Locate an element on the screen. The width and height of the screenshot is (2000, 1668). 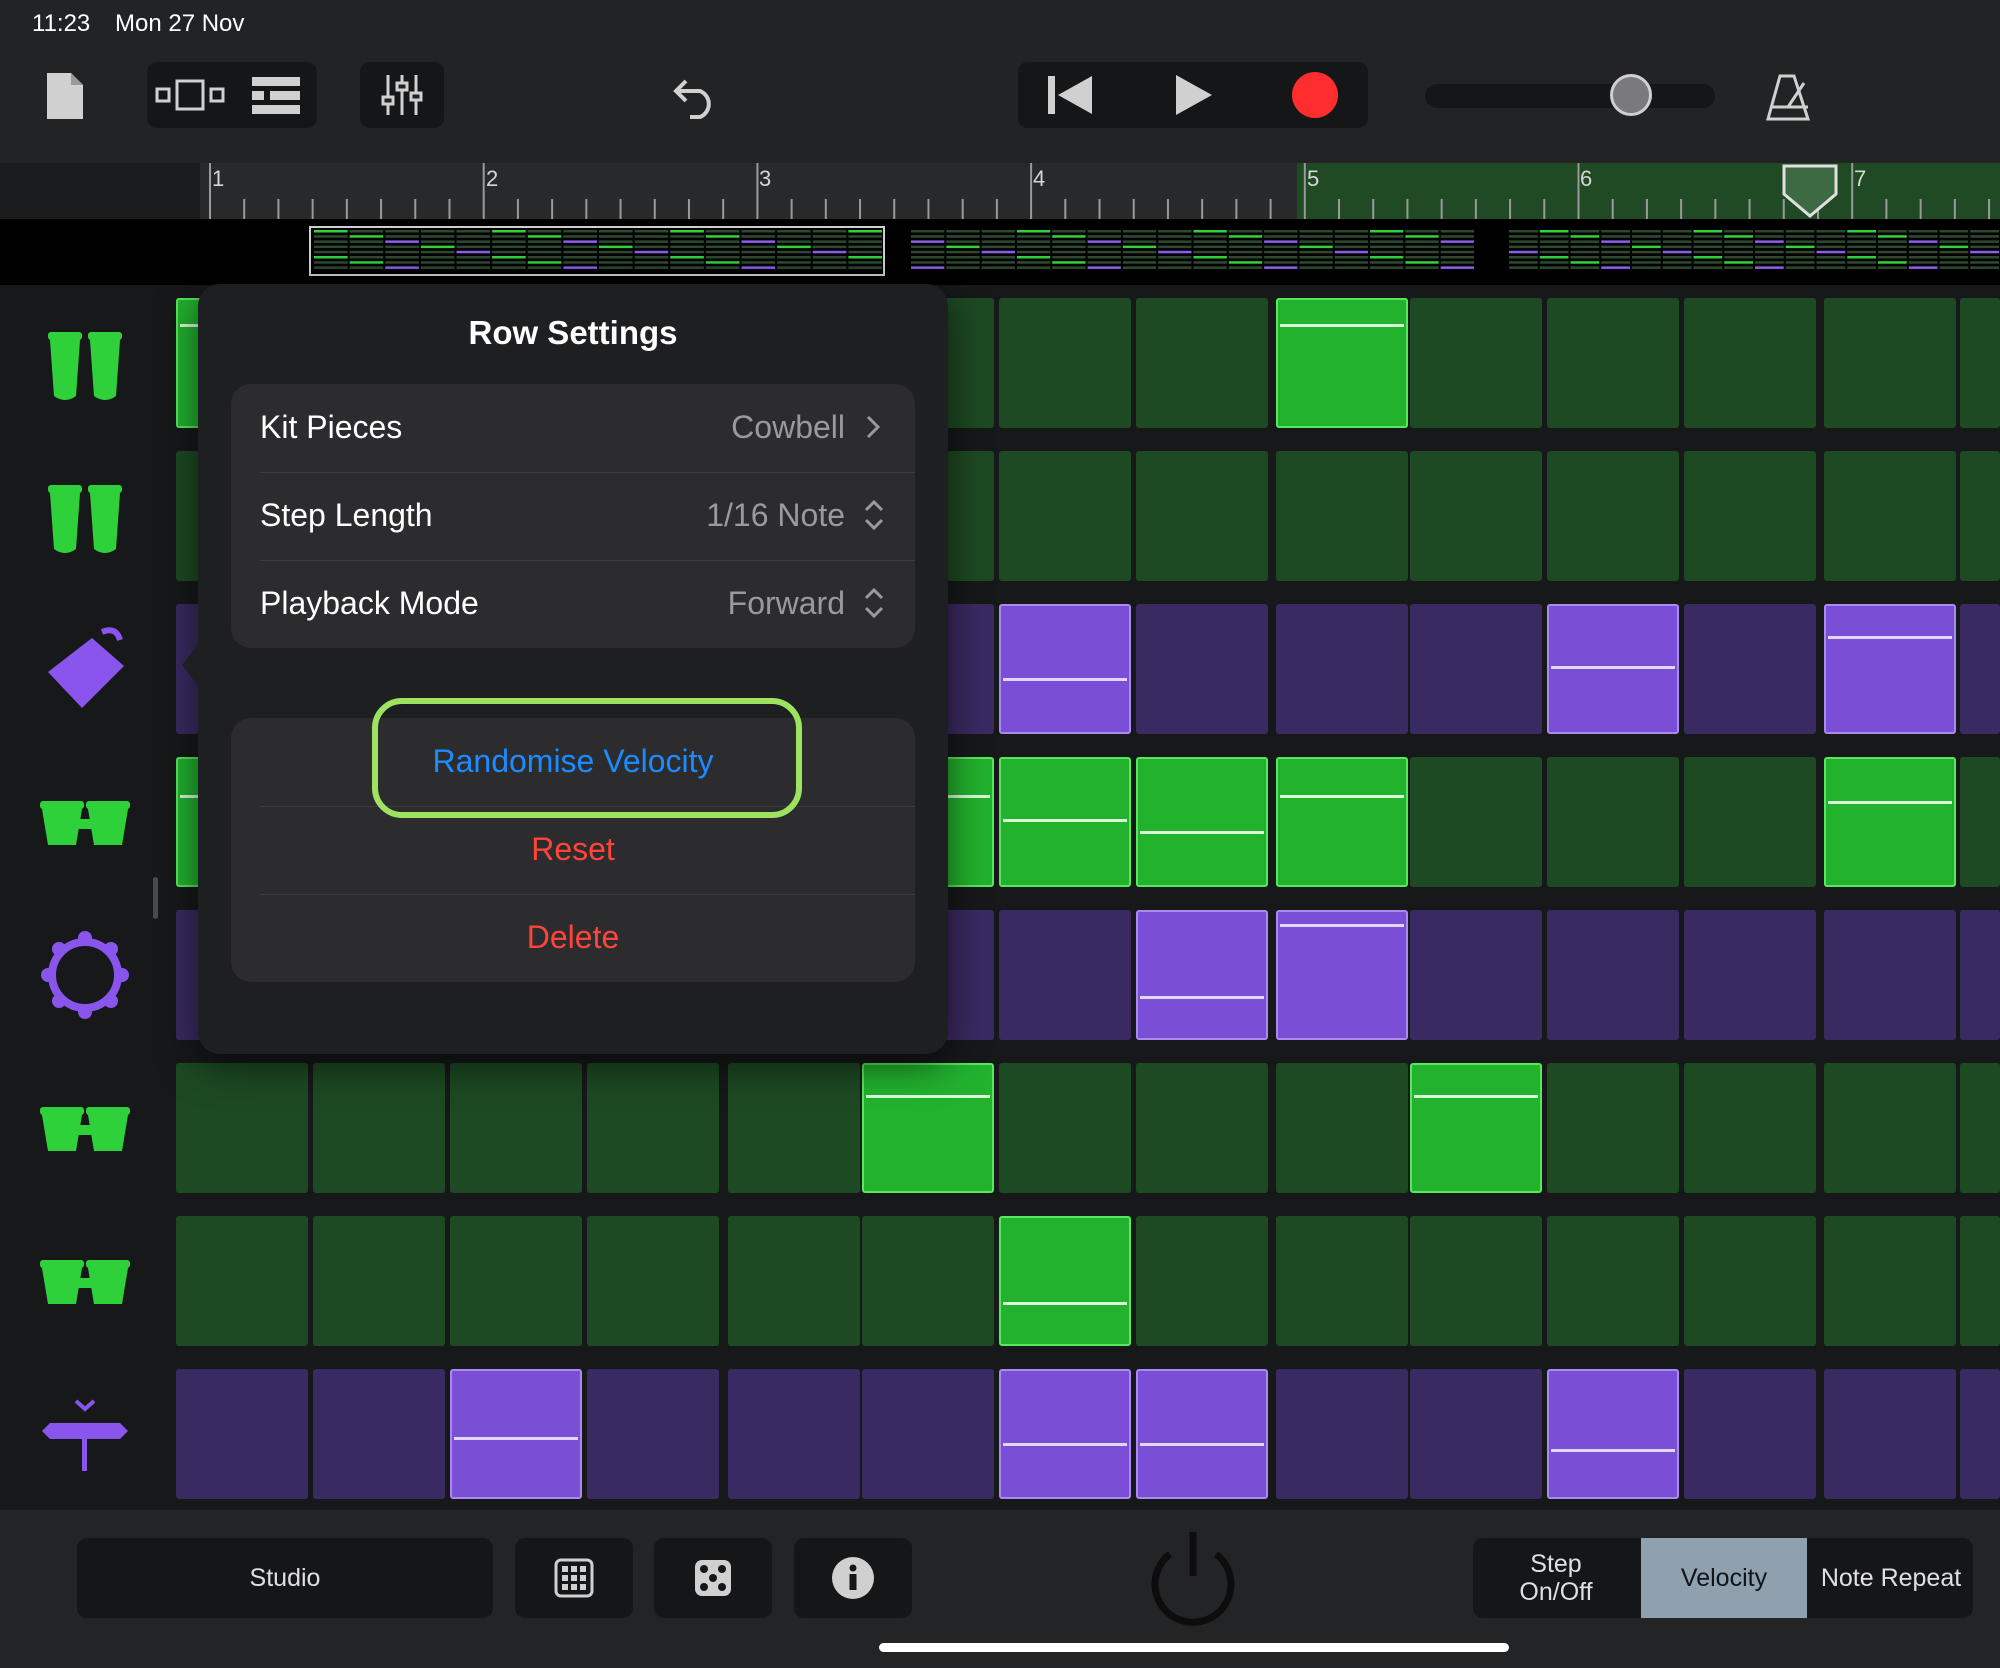
tambourine-icon is located at coordinates (85, 975).